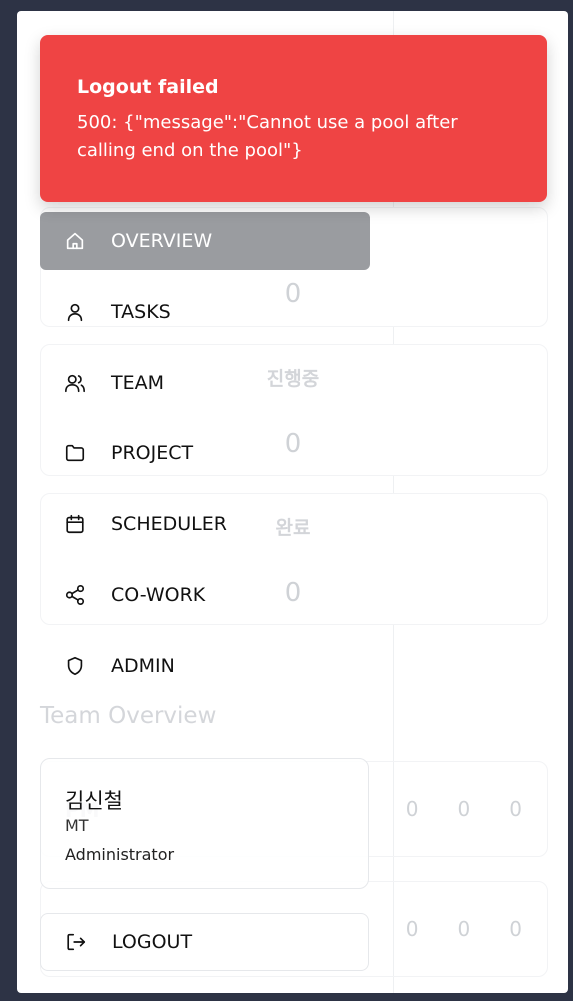 This screenshot has width=573, height=1001. Describe the element at coordinates (204, 823) in the screenshot. I see `user-profile-card: 김신철 MT Administrator` at that location.